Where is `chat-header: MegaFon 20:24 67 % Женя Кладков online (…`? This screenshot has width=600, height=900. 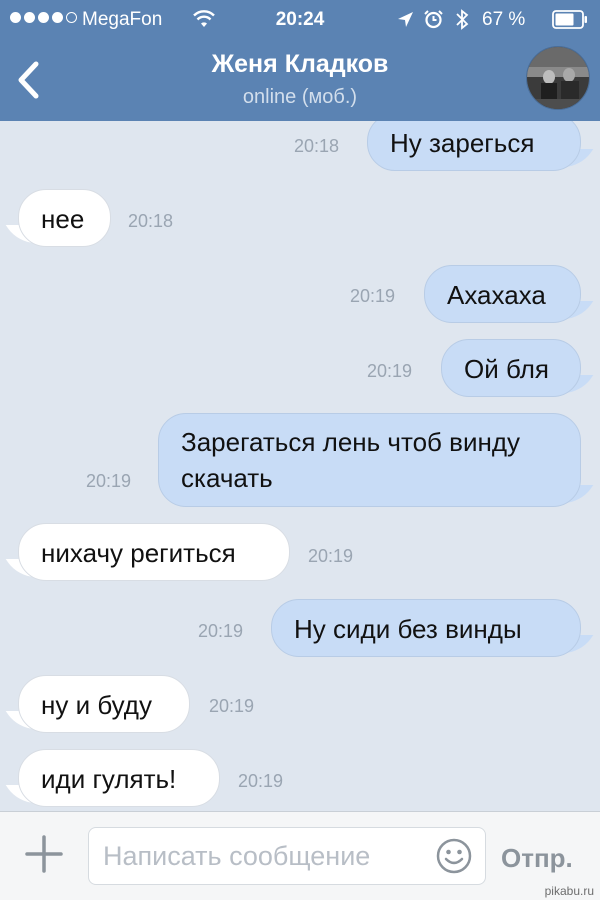
chat-header: MegaFon 20:24 67 % Женя Кладков online (… is located at coordinates (300, 60).